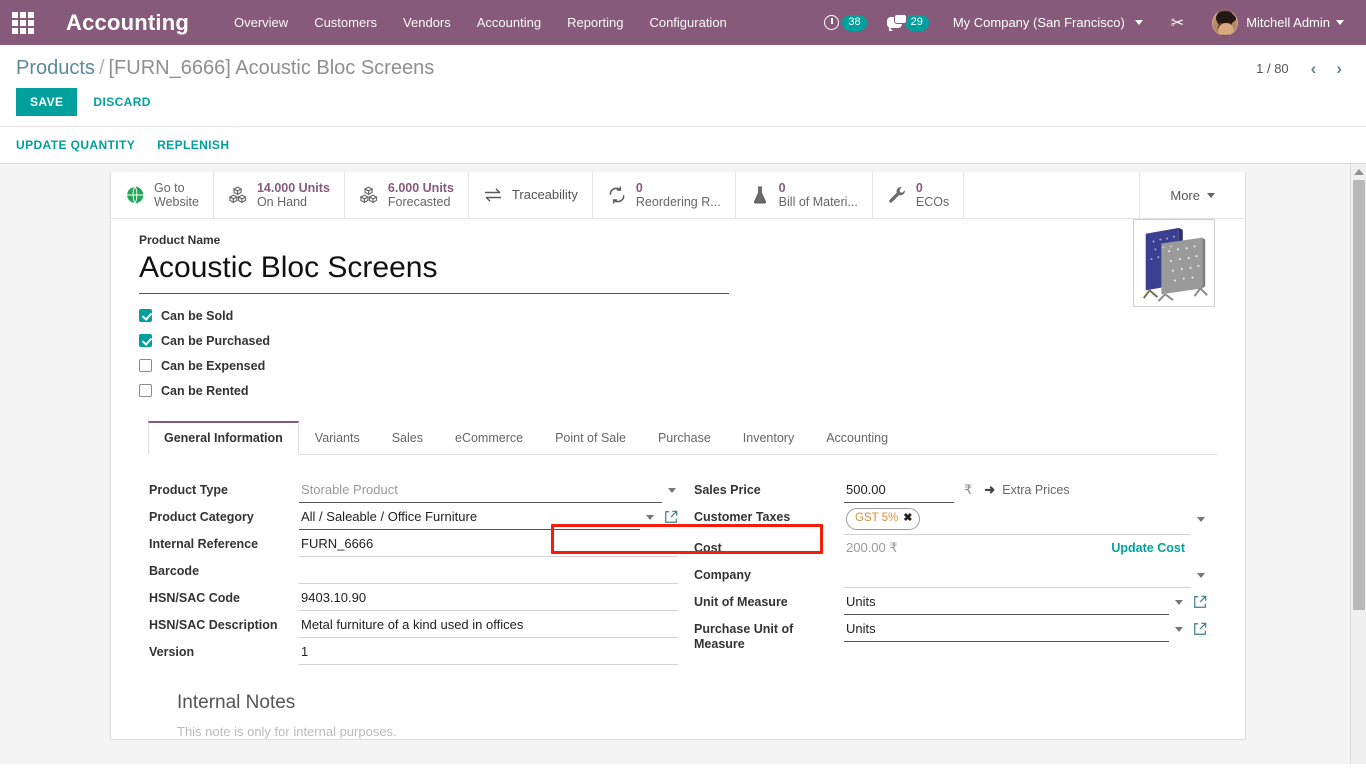 Image resolution: width=1366 pixels, height=768 pixels. What do you see at coordinates (469, 517) in the screenshot?
I see `input-product-category: All / Saleable / Office Furniture` at bounding box center [469, 517].